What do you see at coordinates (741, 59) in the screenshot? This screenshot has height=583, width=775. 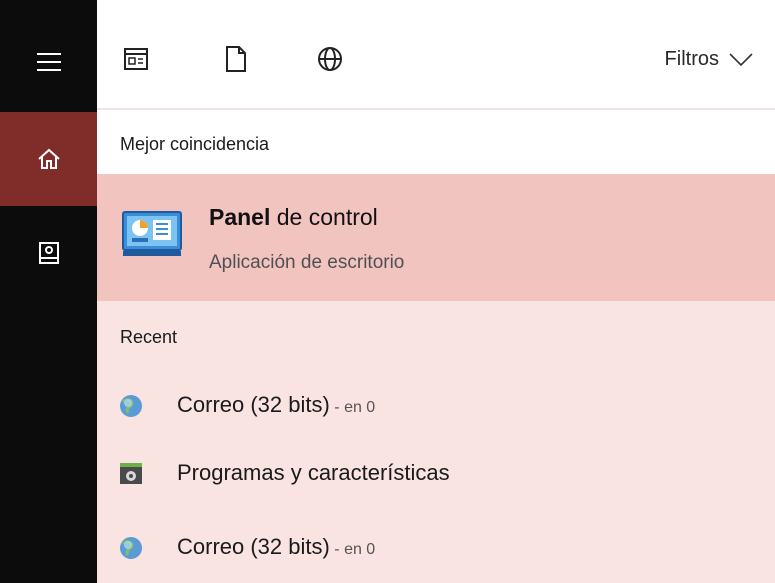 I see `chevron-down-icon` at bounding box center [741, 59].